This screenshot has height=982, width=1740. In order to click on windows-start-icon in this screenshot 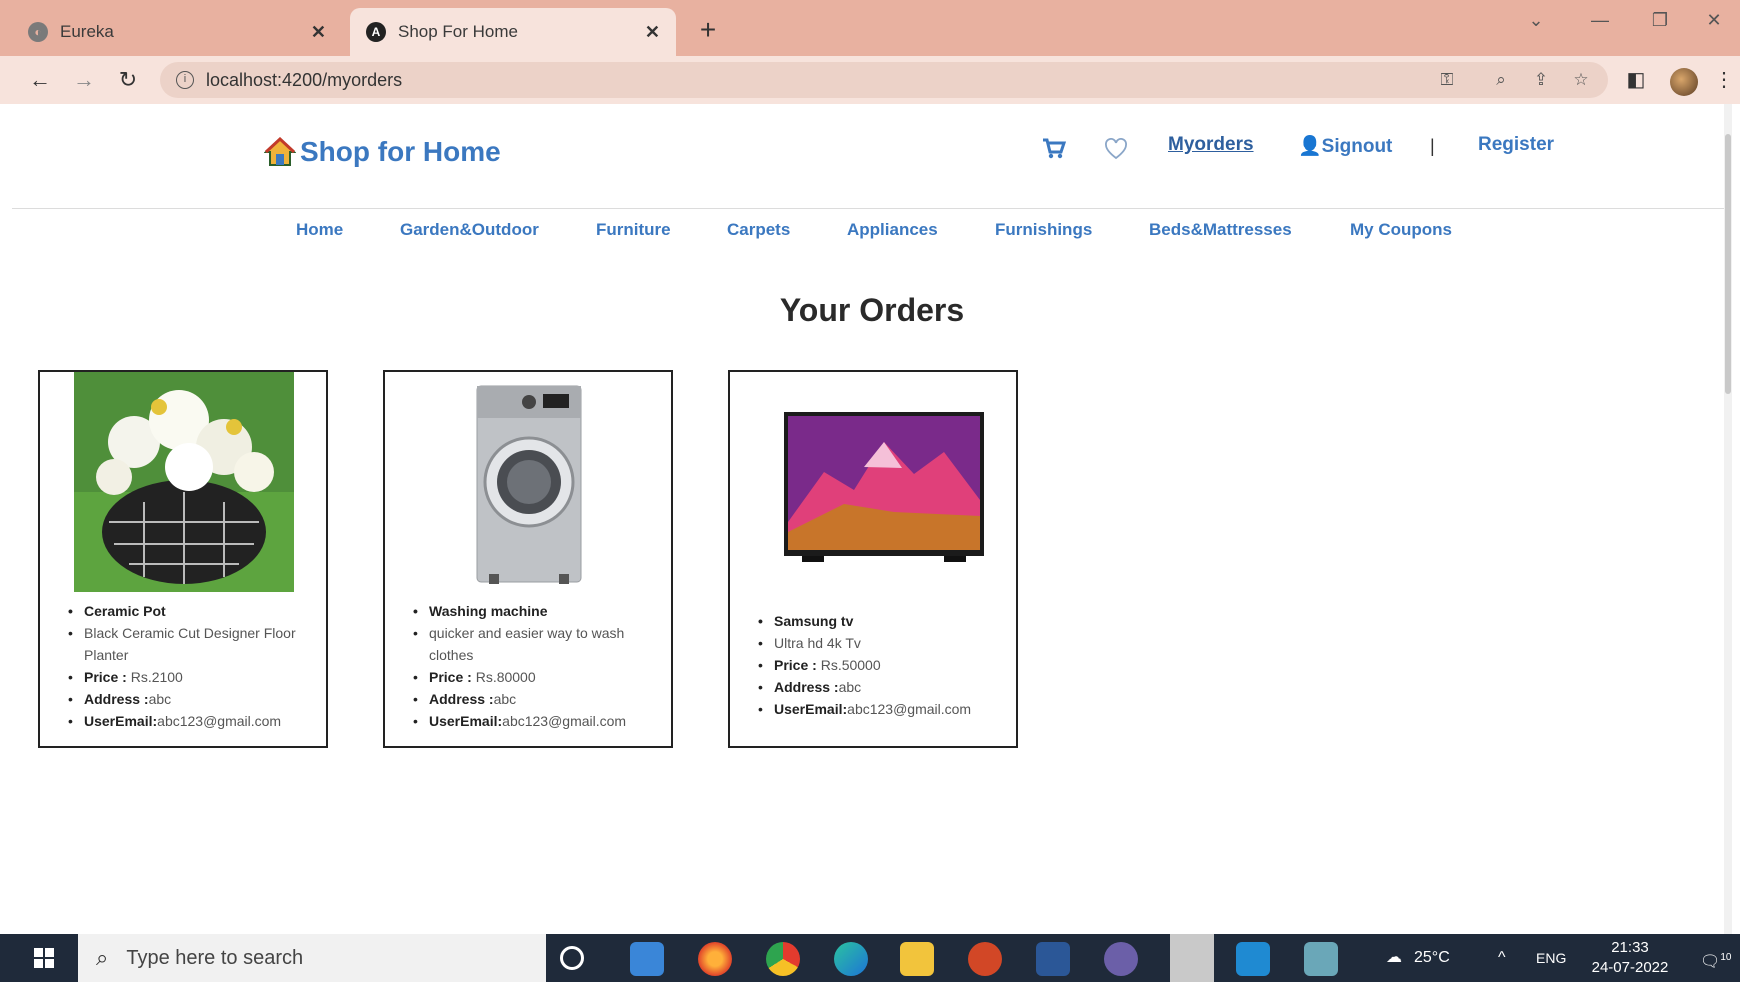, I will do `click(44, 958)`.